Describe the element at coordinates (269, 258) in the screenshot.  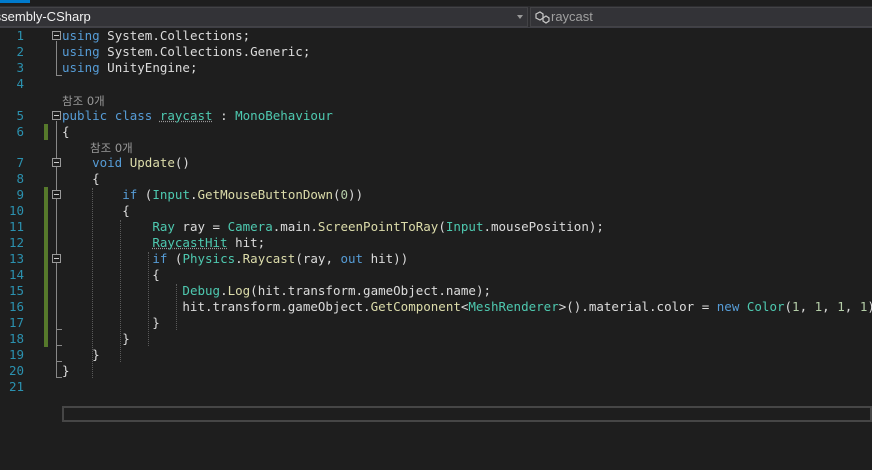
I see `code-token: Raycast` at that location.